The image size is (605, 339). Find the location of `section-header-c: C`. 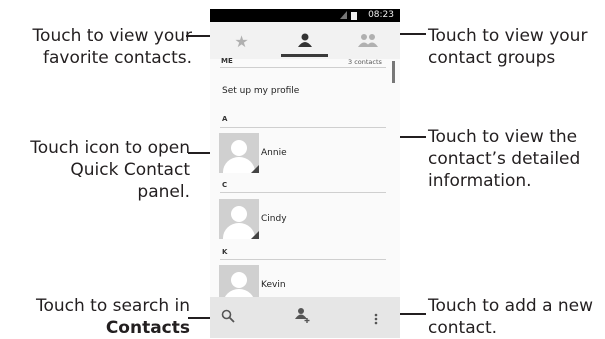

section-header-c: C is located at coordinates (225, 185).